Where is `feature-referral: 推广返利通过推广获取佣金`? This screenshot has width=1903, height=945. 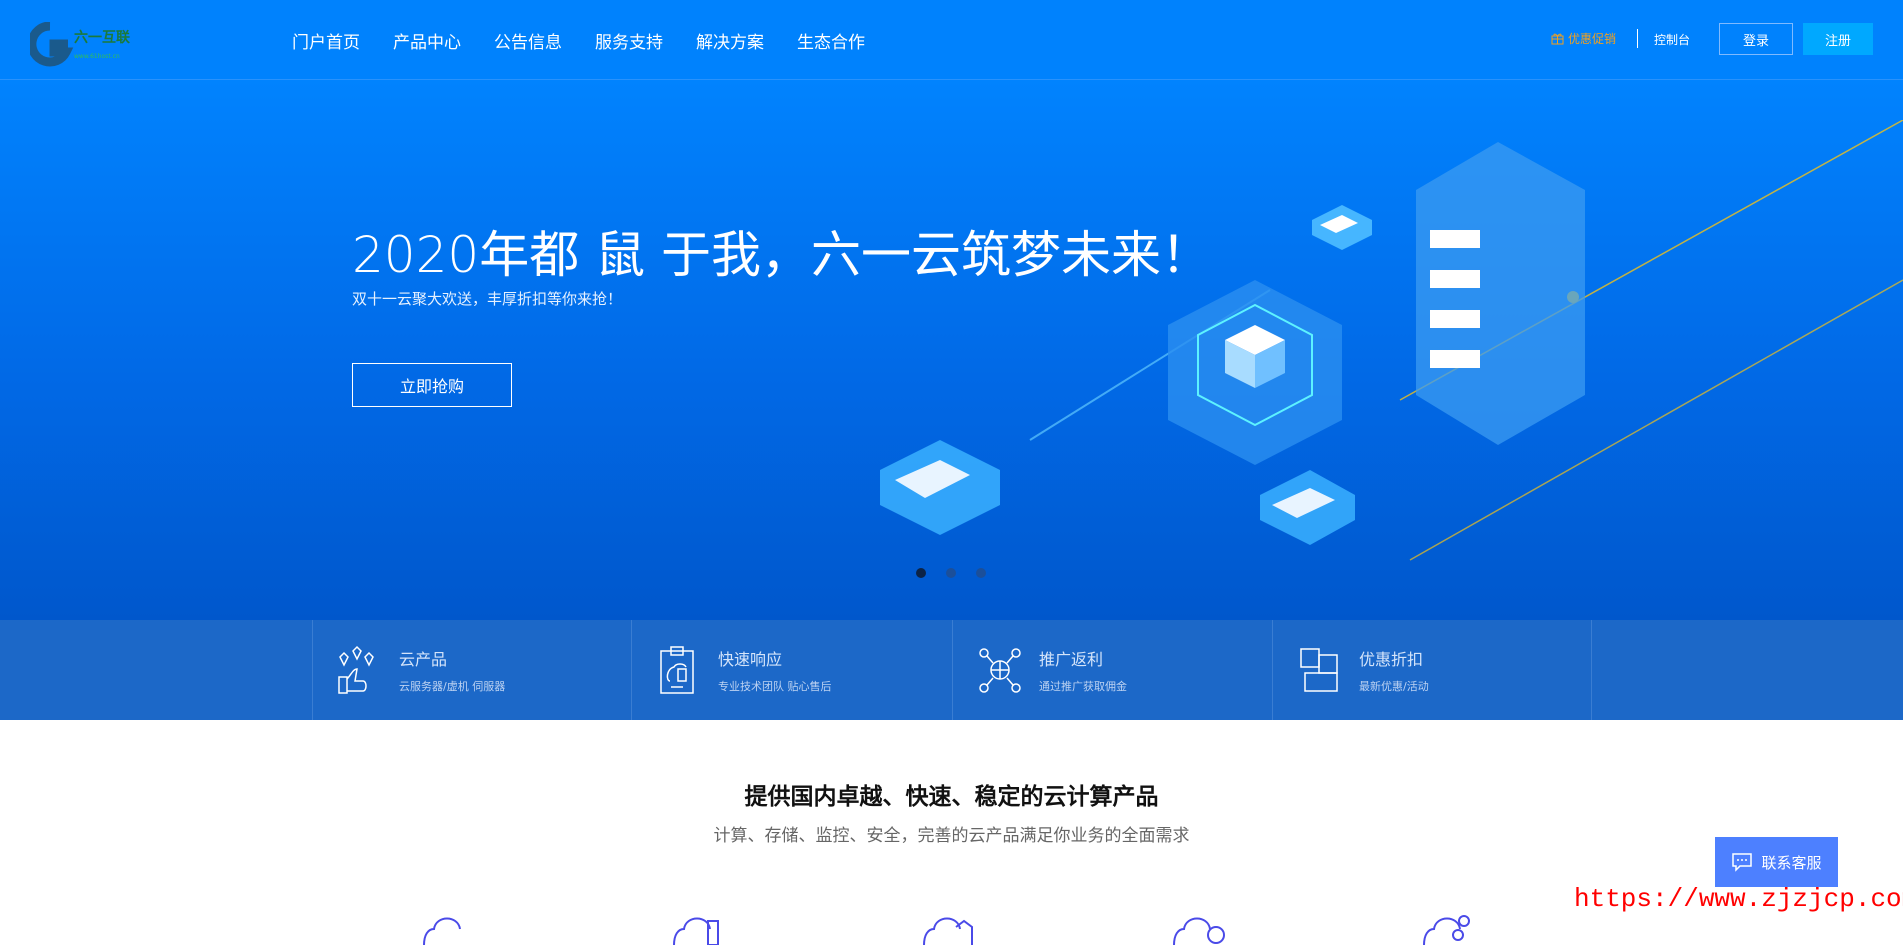
feature-referral: 推广返利通过推广获取佣金 is located at coordinates (1112, 670).